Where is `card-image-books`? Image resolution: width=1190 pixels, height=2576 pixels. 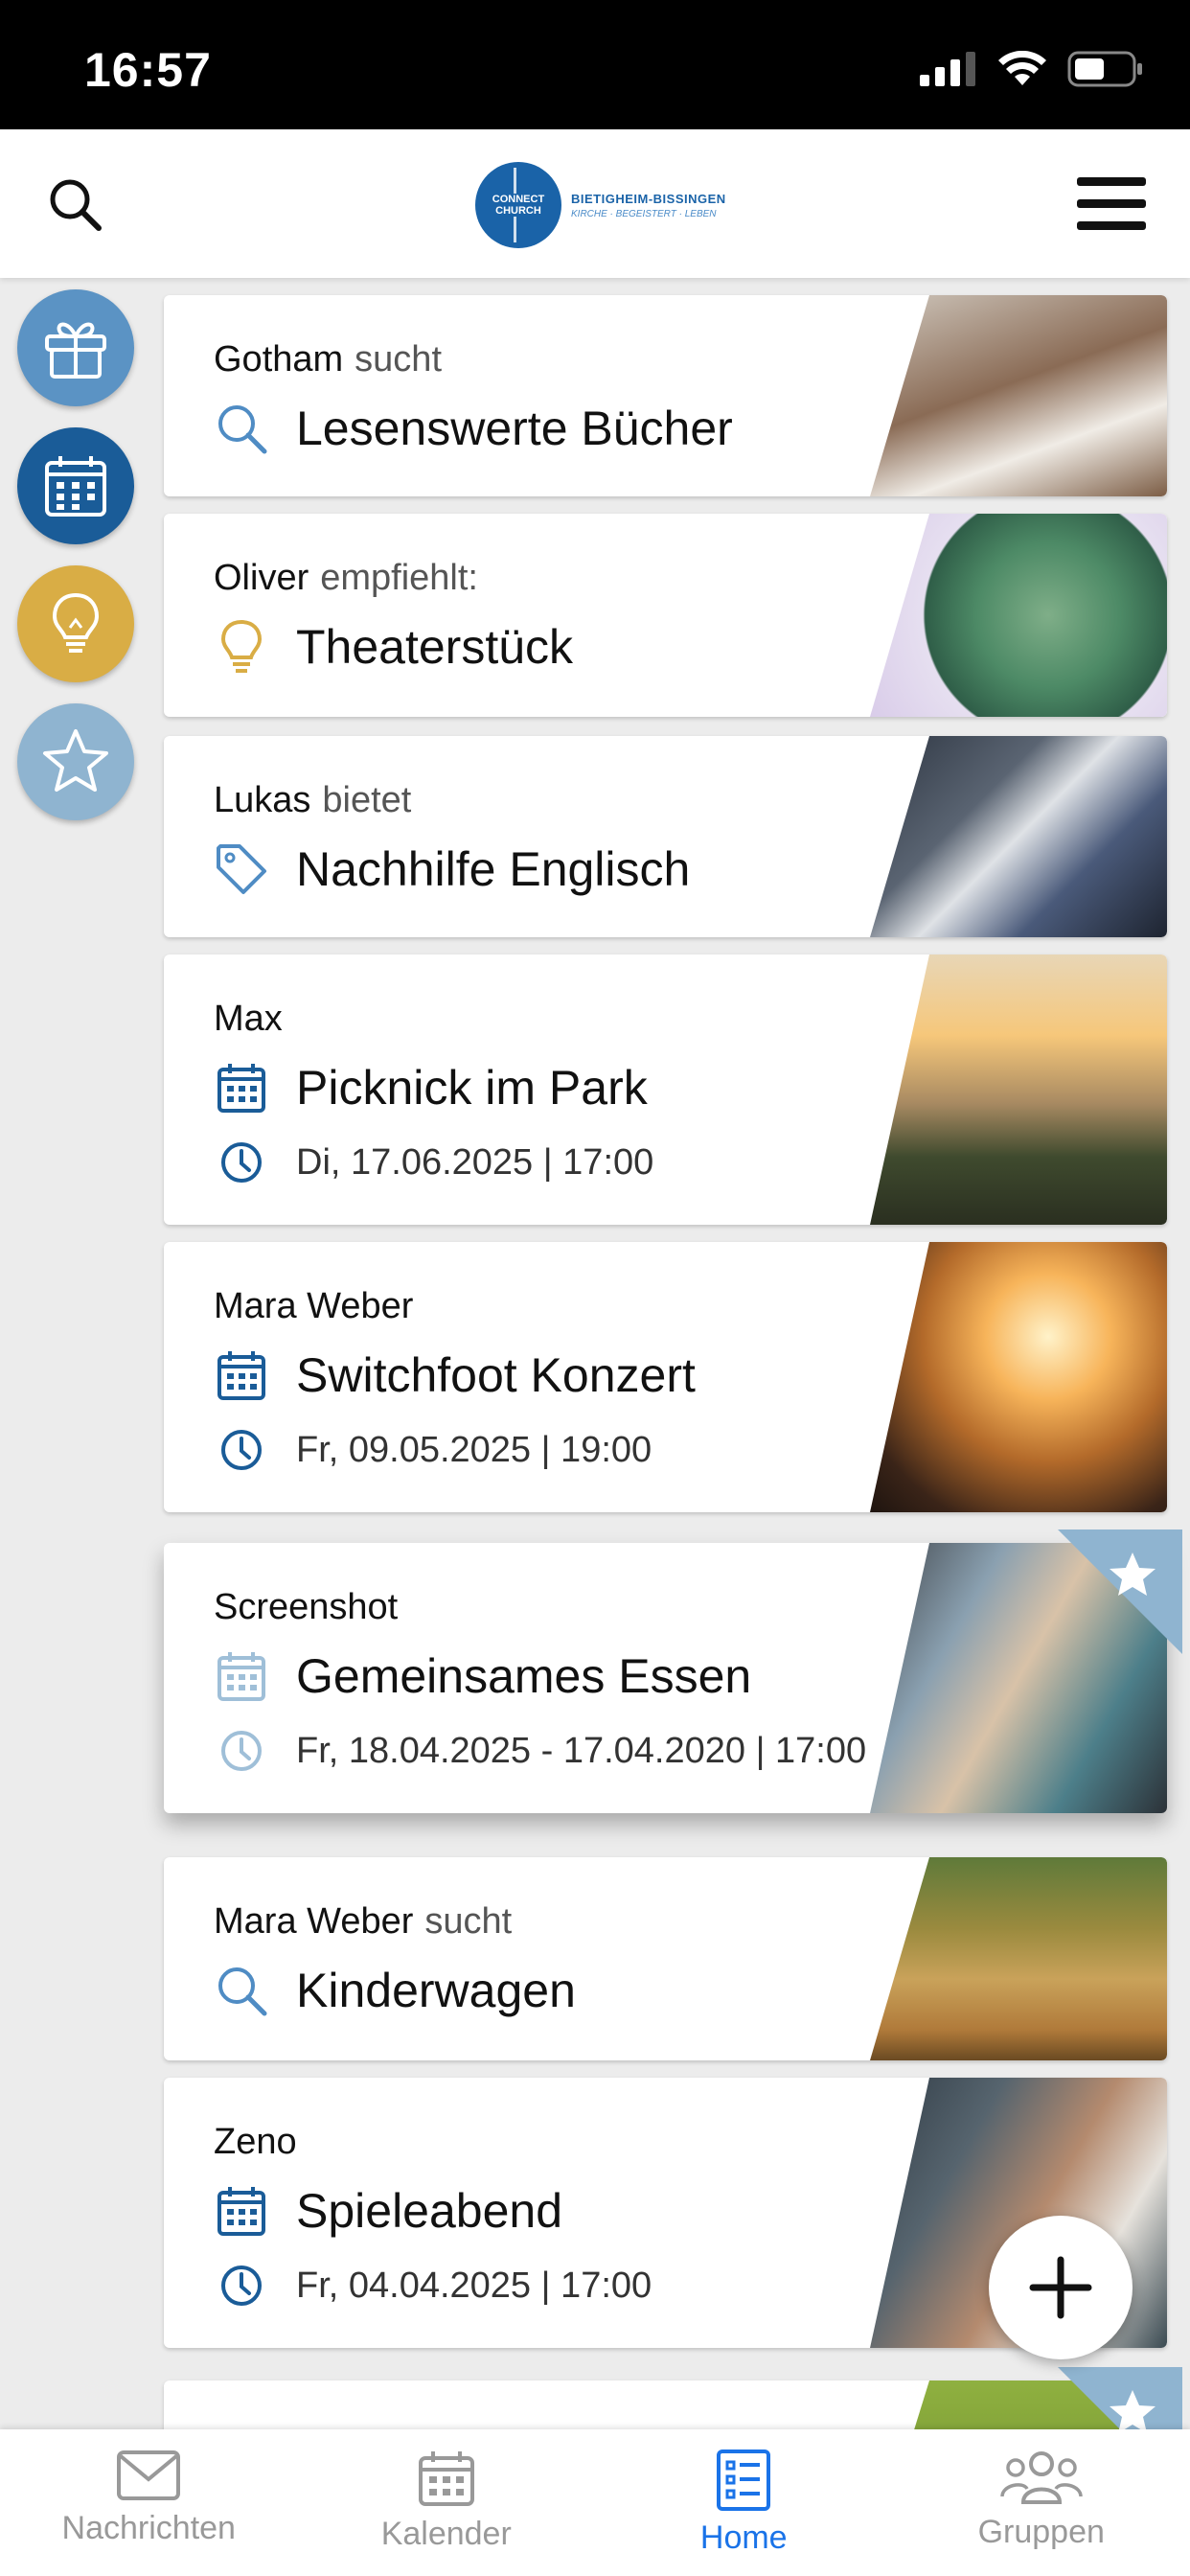
card-image-books is located at coordinates (1018, 395).